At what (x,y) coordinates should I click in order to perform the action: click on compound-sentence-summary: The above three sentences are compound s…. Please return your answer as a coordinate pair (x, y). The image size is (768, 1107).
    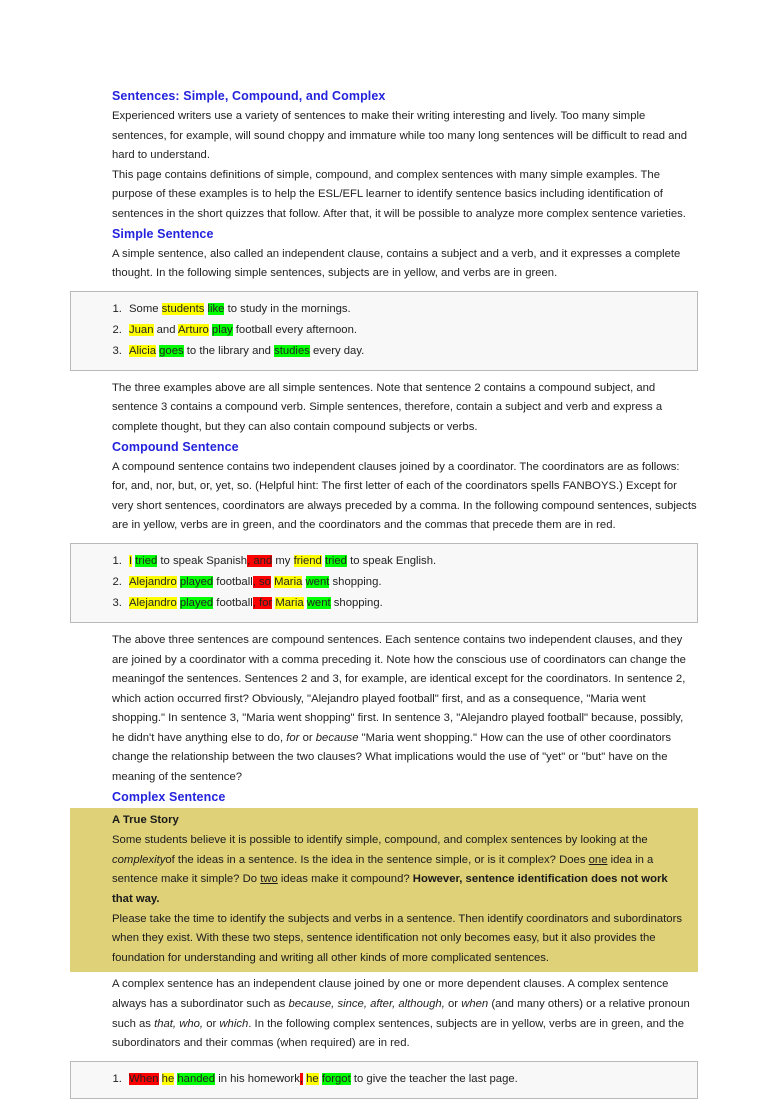
    Looking at the image, I should click on (405, 709).